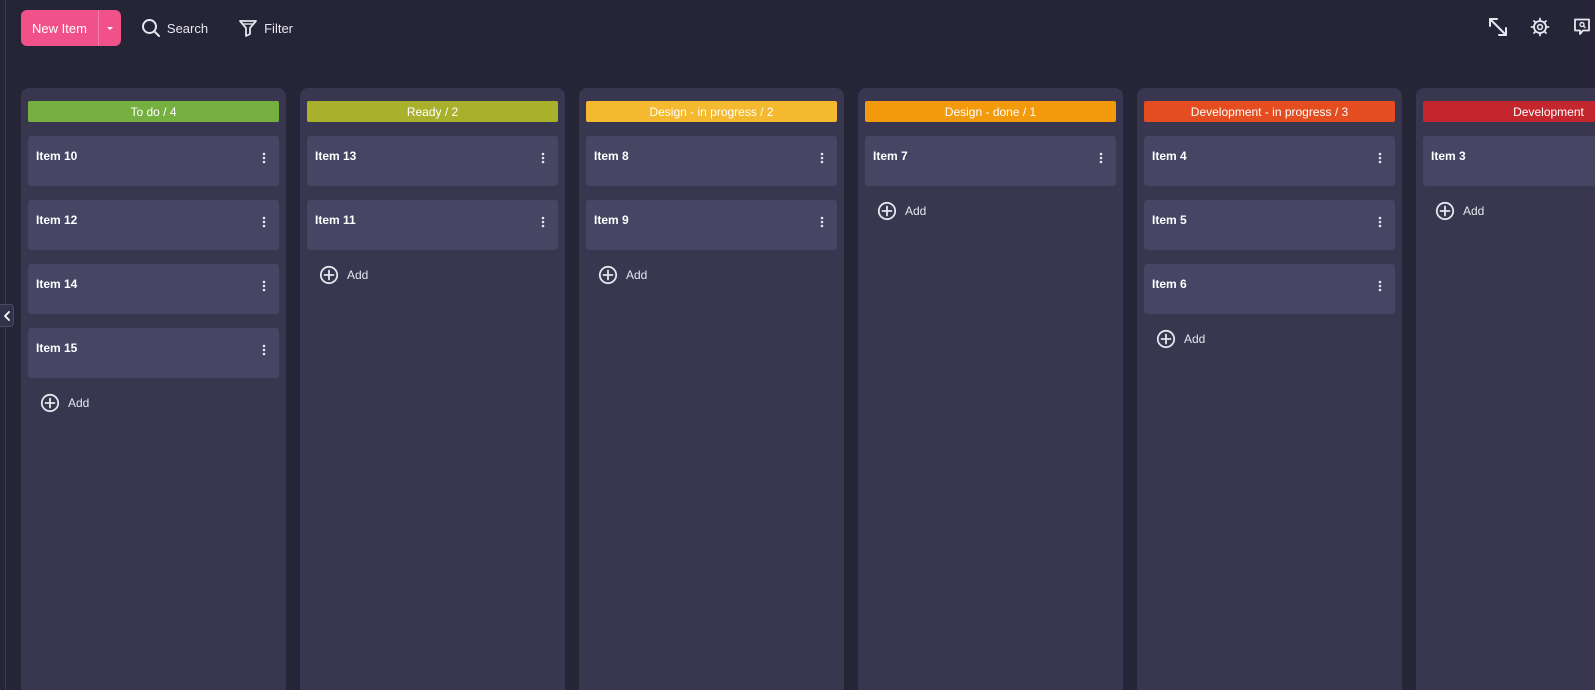 The height and width of the screenshot is (690, 1595). Describe the element at coordinates (153, 111) in the screenshot. I see `column-header: To do / 4` at that location.